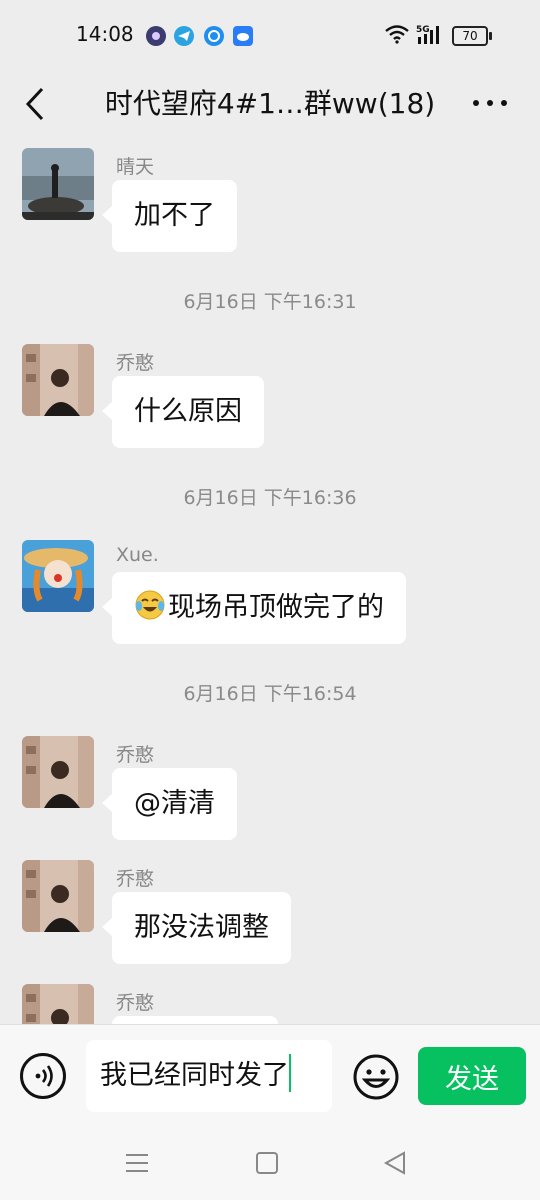 The image size is (540, 1200). What do you see at coordinates (270, 302) in the screenshot?
I see `message-timestamp: 6月16日 下午16:31` at bounding box center [270, 302].